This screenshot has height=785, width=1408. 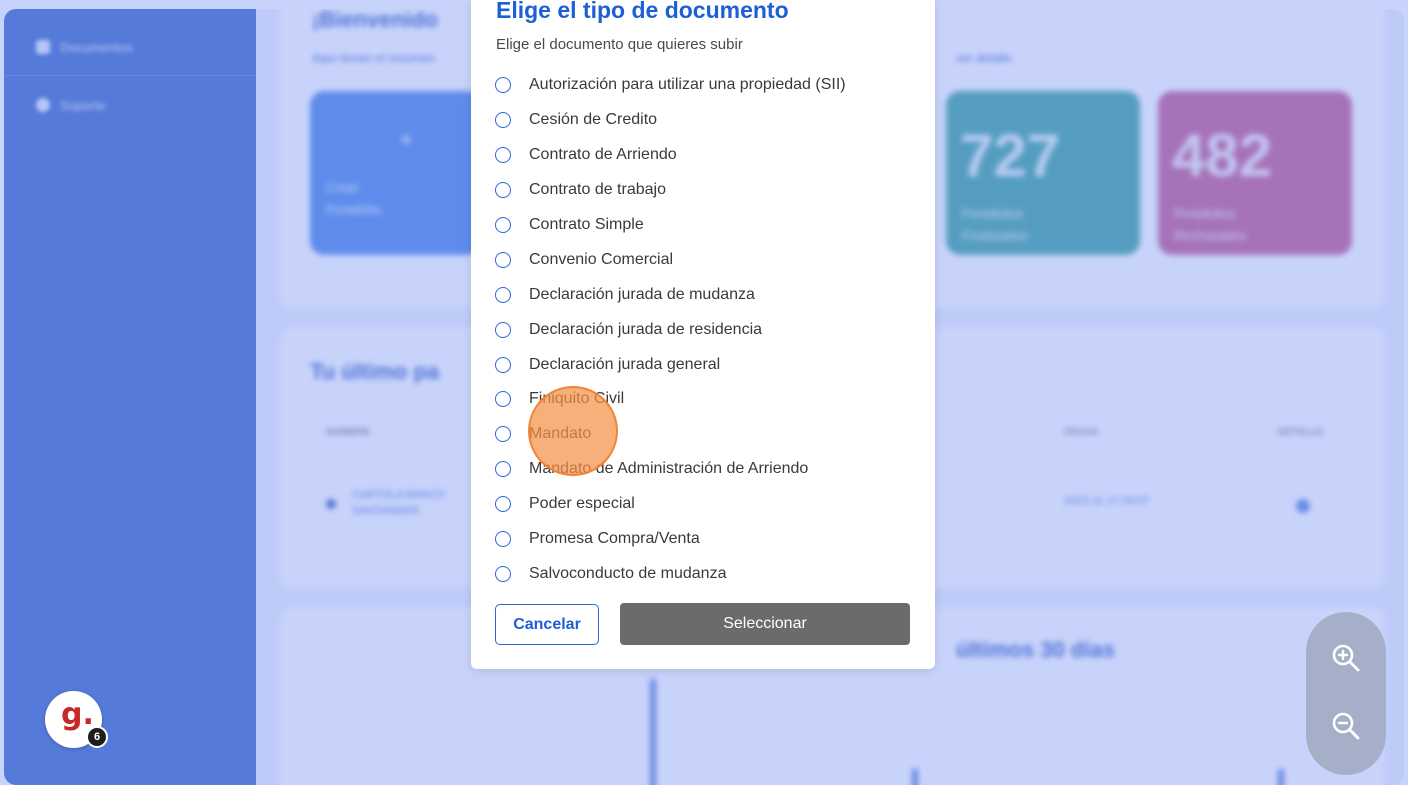 I want to click on document-option: Salvoconducto de mudanza, so click(x=705, y=573).